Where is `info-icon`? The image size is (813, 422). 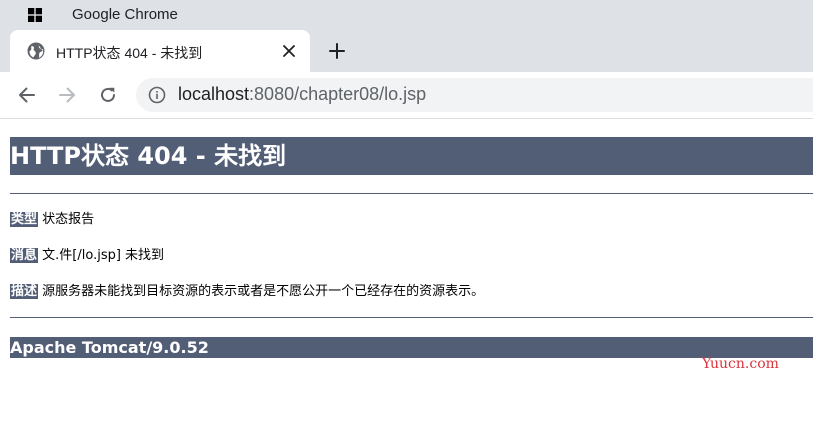 info-icon is located at coordinates (157, 95).